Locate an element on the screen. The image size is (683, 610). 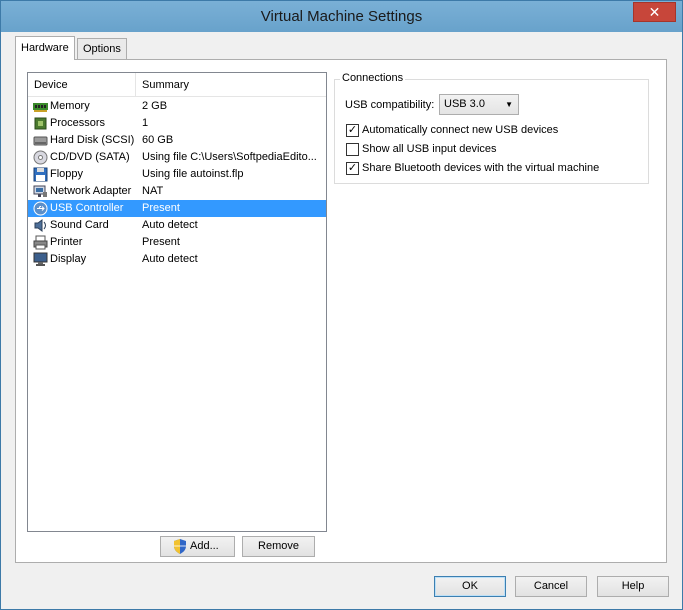
usb-compatibility-label: USB compatibility: is located at coordinates (390, 105).